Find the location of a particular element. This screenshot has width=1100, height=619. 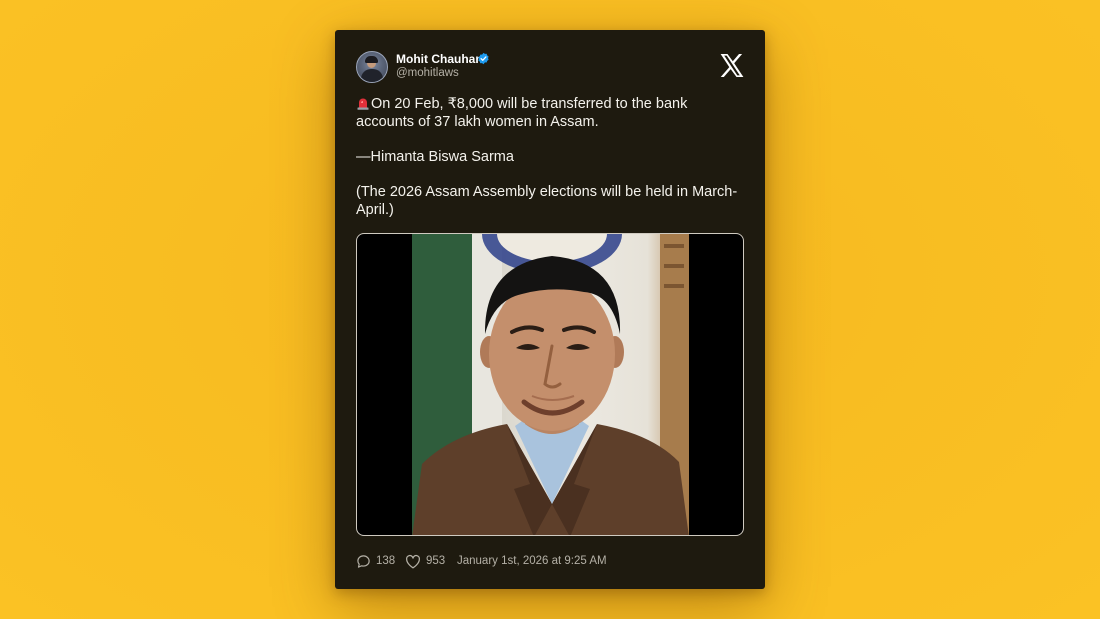

reply-button: 138 is located at coordinates (375, 561).